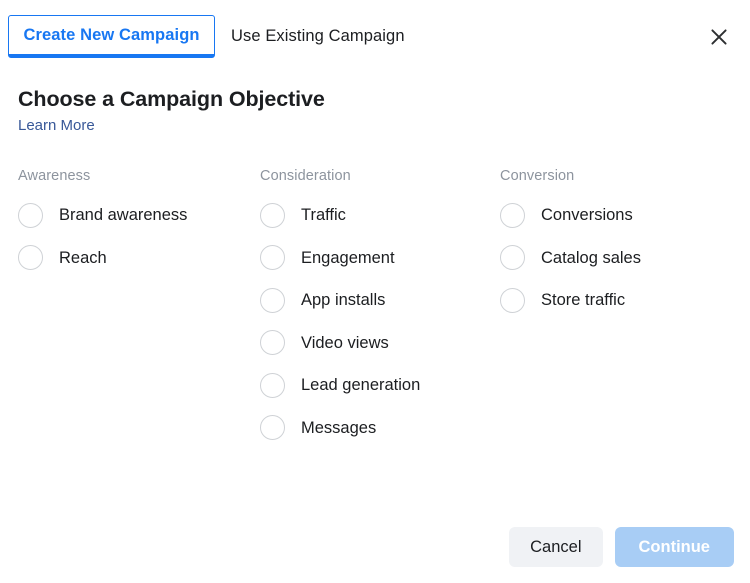 This screenshot has width=750, height=583. I want to click on objective-option-video-views: Video views, so click(378, 343).